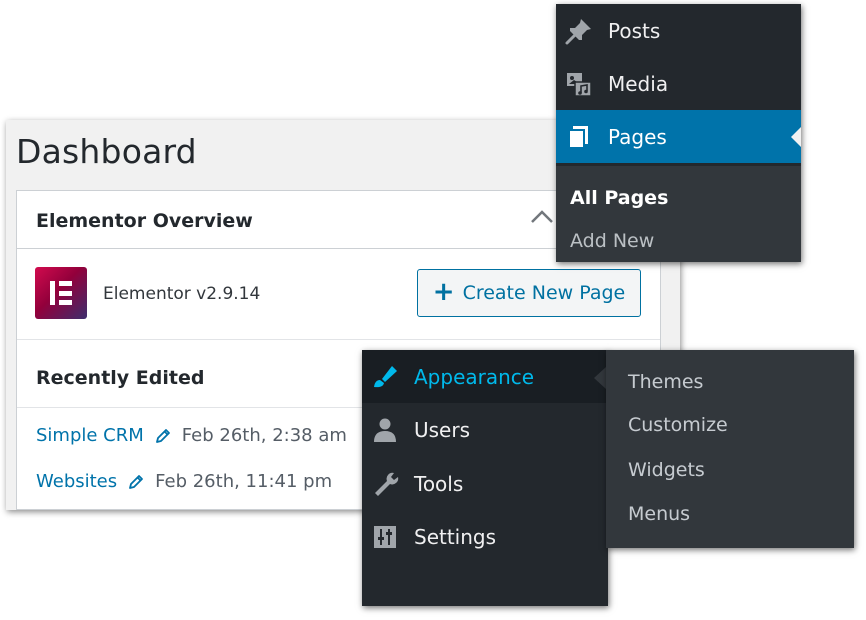  I want to click on menu-item-tools: Tools, so click(485, 483).